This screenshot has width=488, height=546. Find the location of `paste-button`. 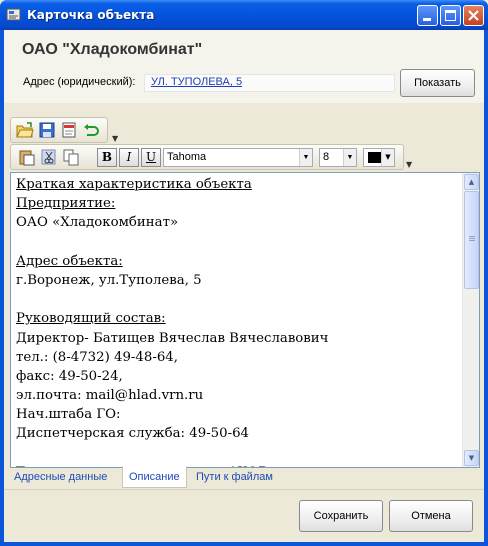

paste-button is located at coordinates (27, 157).